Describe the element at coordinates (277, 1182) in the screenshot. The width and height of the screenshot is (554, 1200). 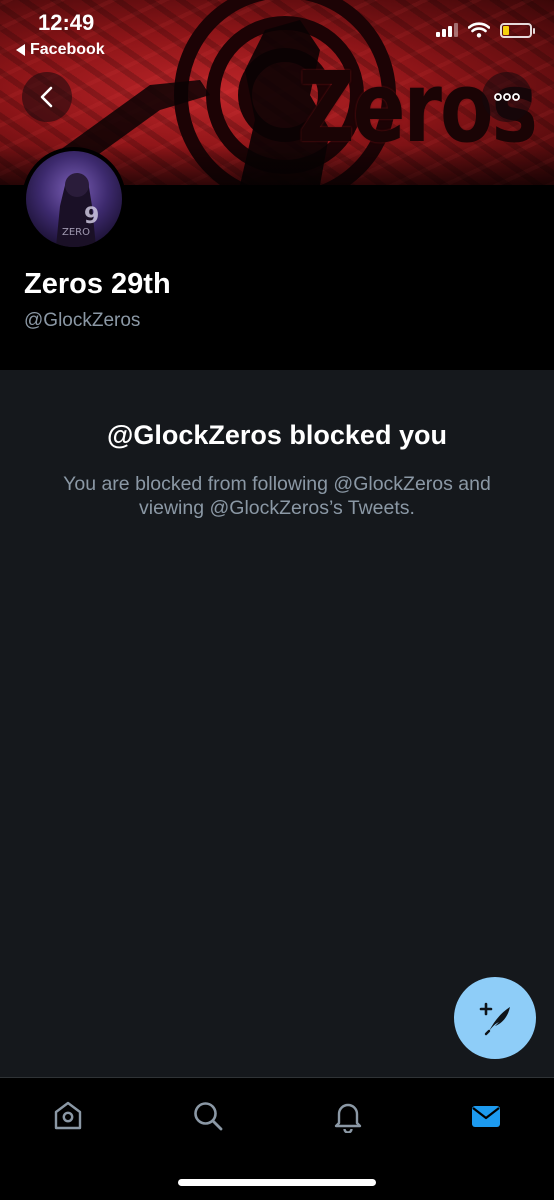
I see `home-indicator` at that location.